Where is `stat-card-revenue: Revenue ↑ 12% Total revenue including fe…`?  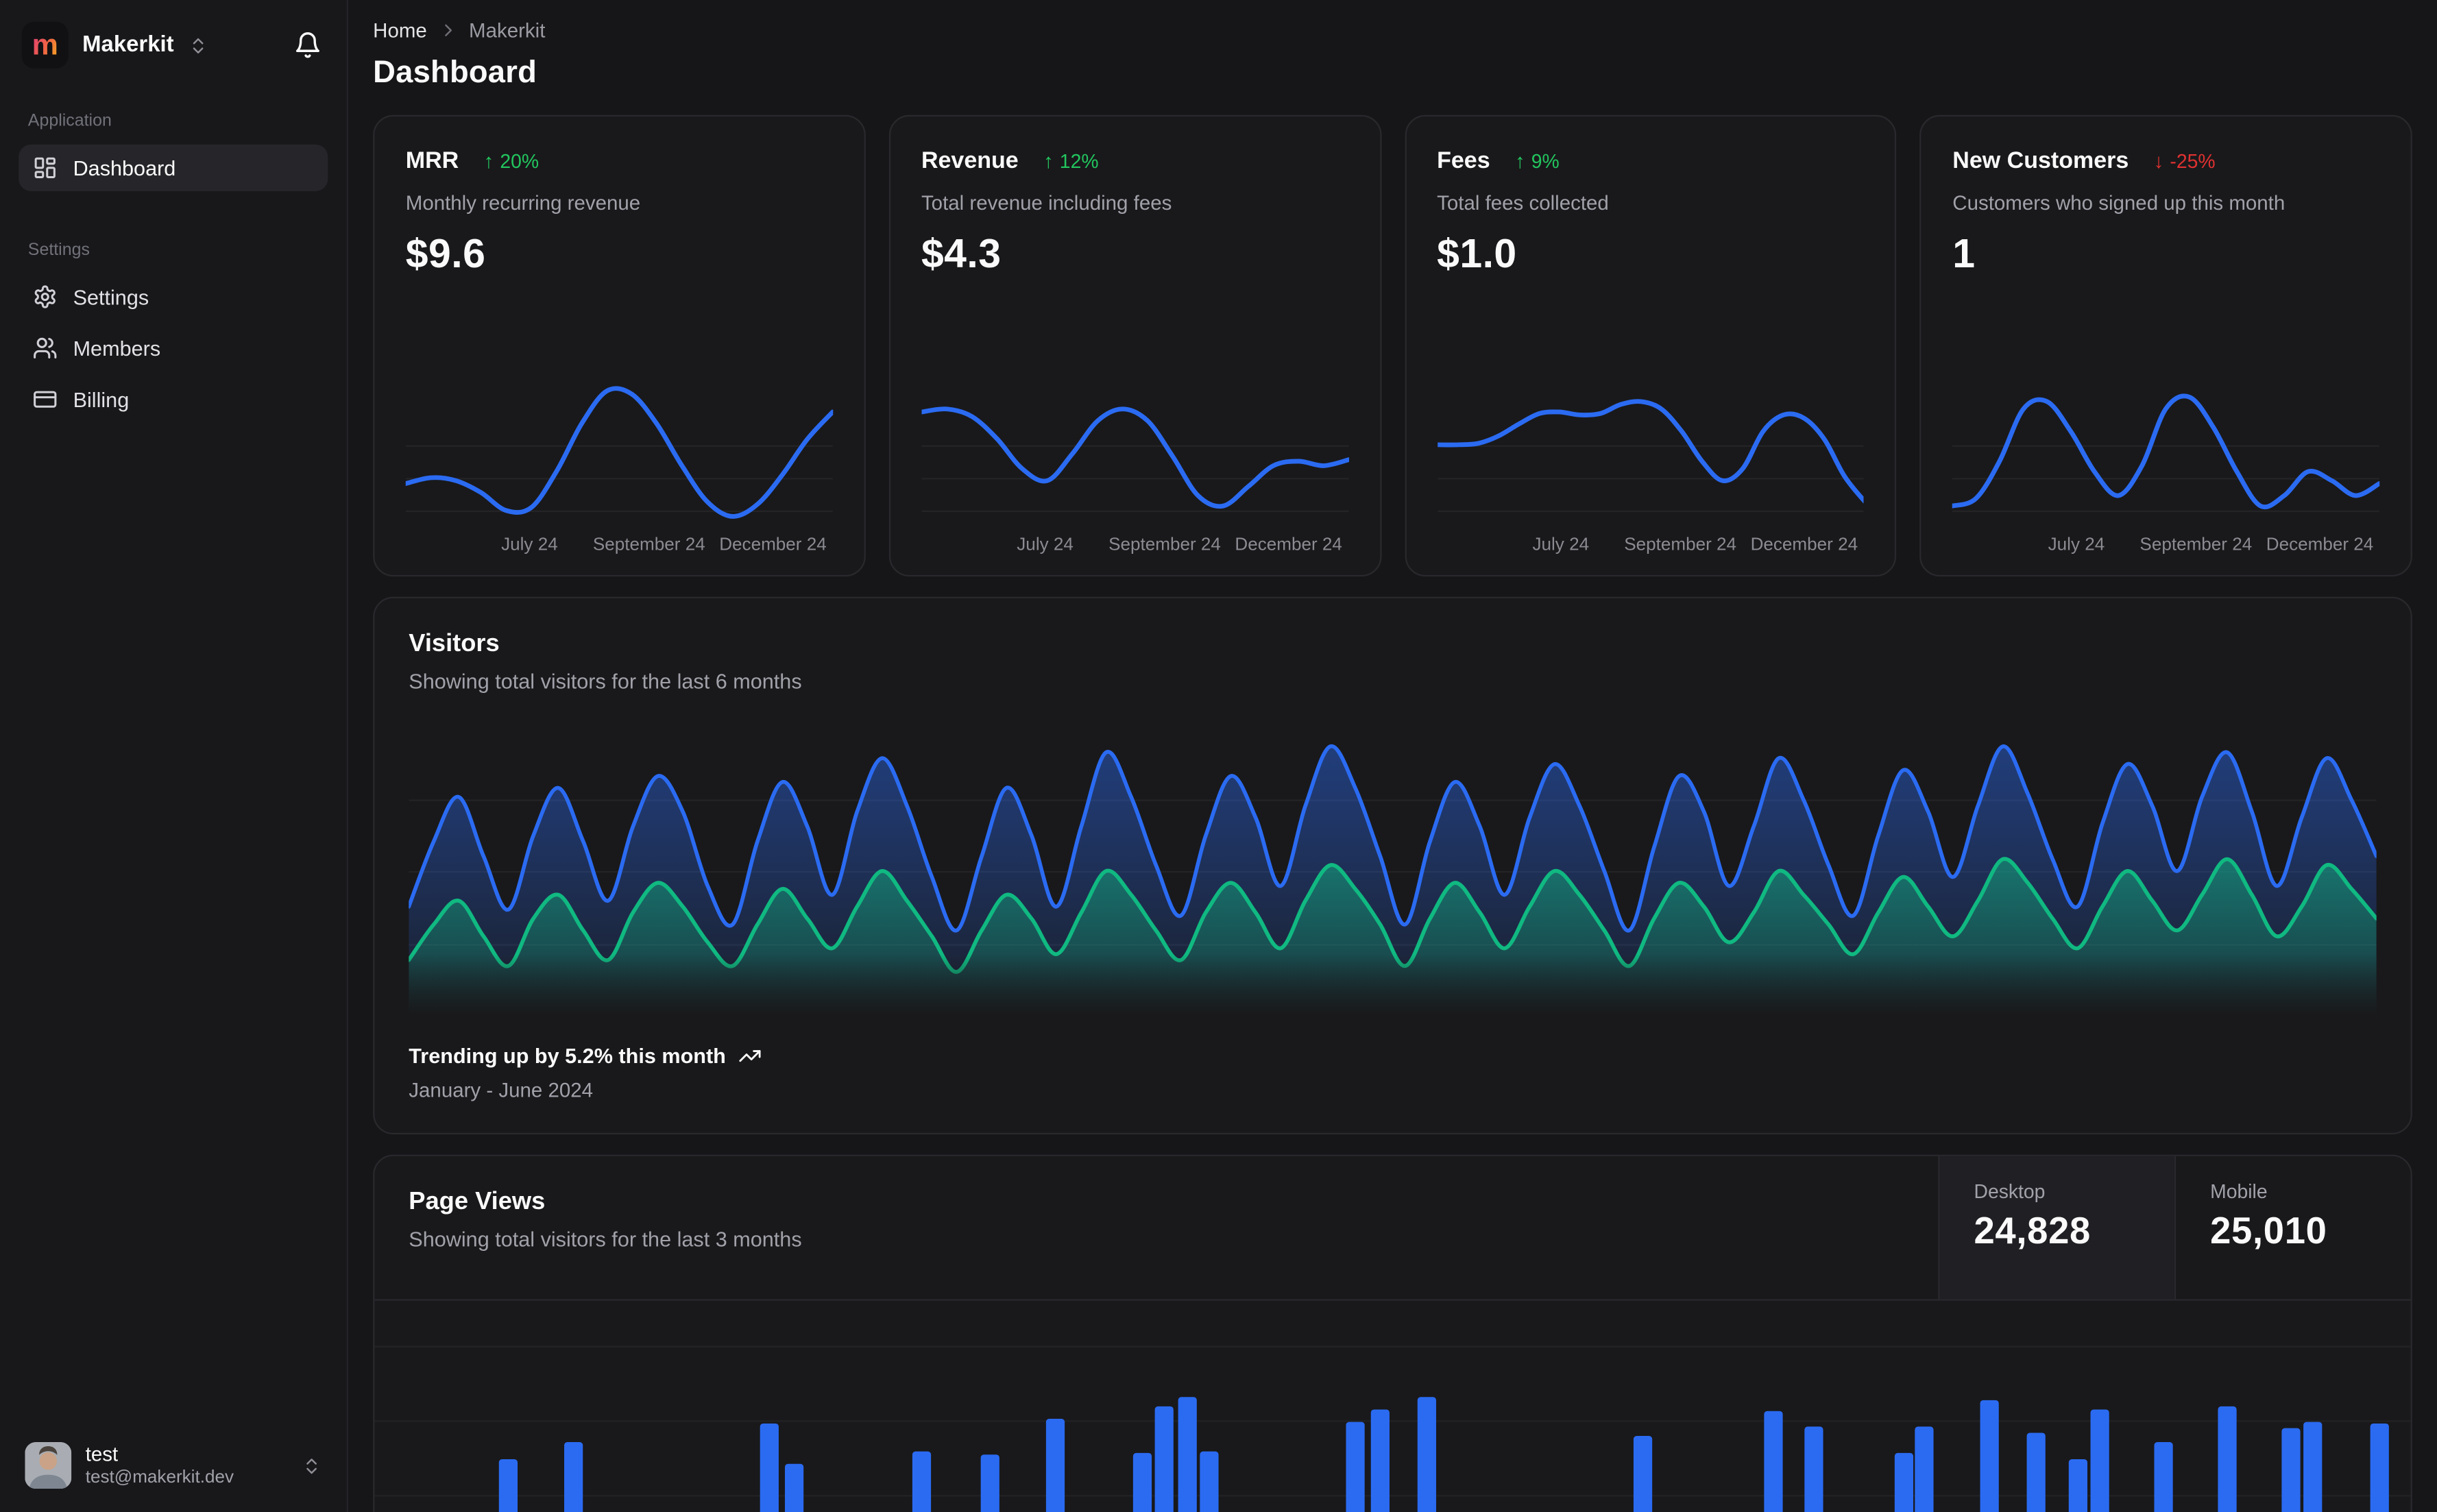
stat-card-revenue: Revenue ↑ 12% Total revenue including fe… is located at coordinates (1134, 346).